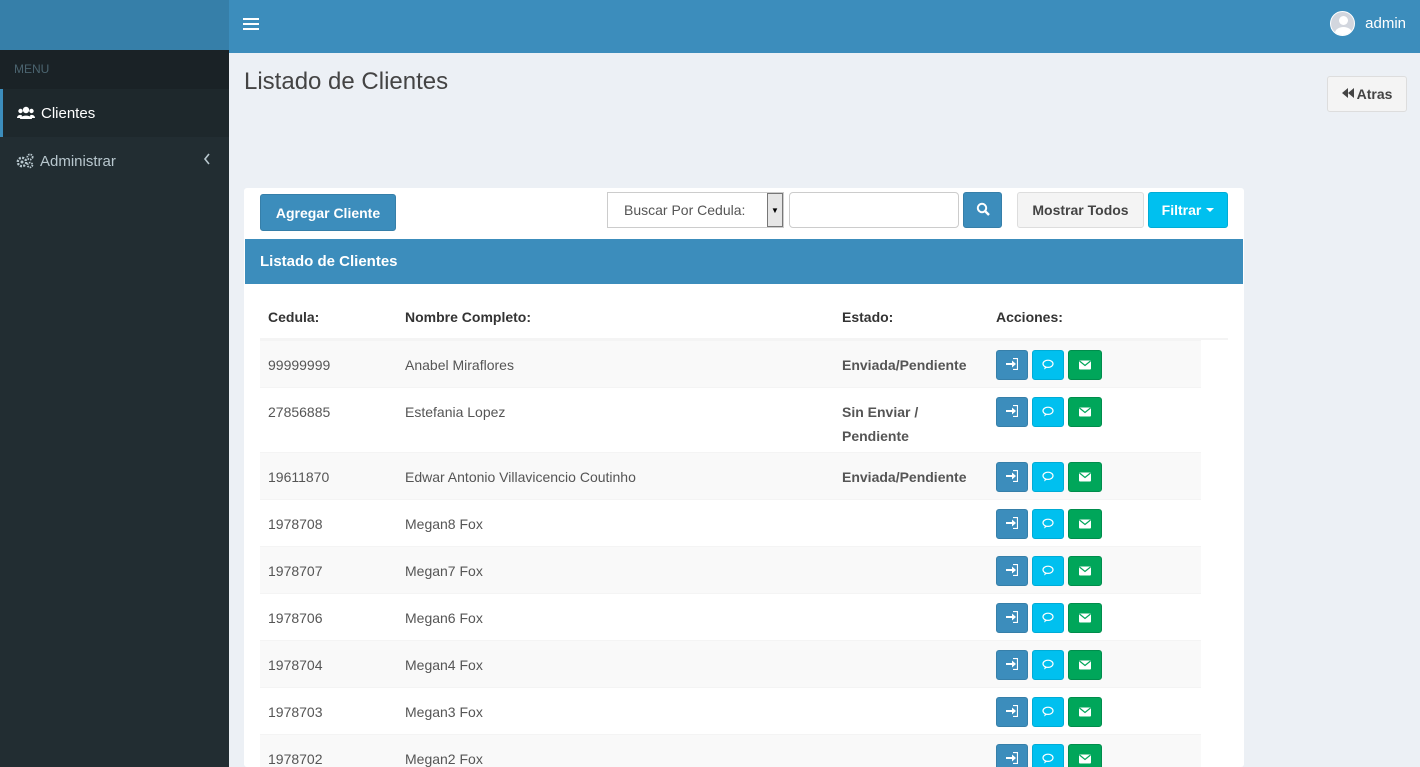  What do you see at coordinates (455, 412) in the screenshot?
I see `cell-nombre: Estefania Lopez` at bounding box center [455, 412].